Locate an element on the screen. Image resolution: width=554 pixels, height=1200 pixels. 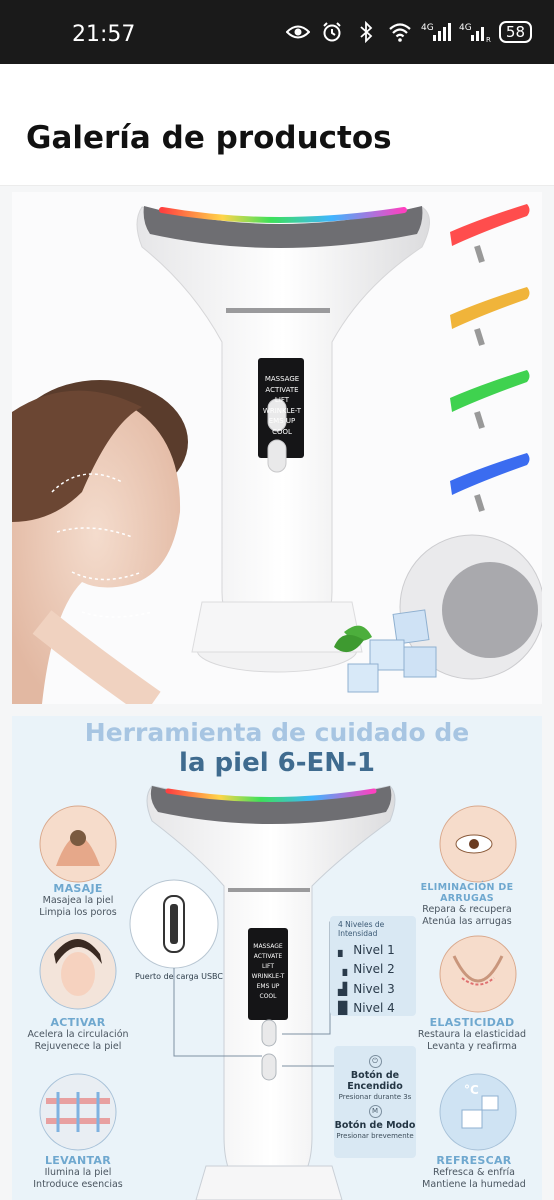
level-2-icon: ▗ is located at coordinates (343, 969).